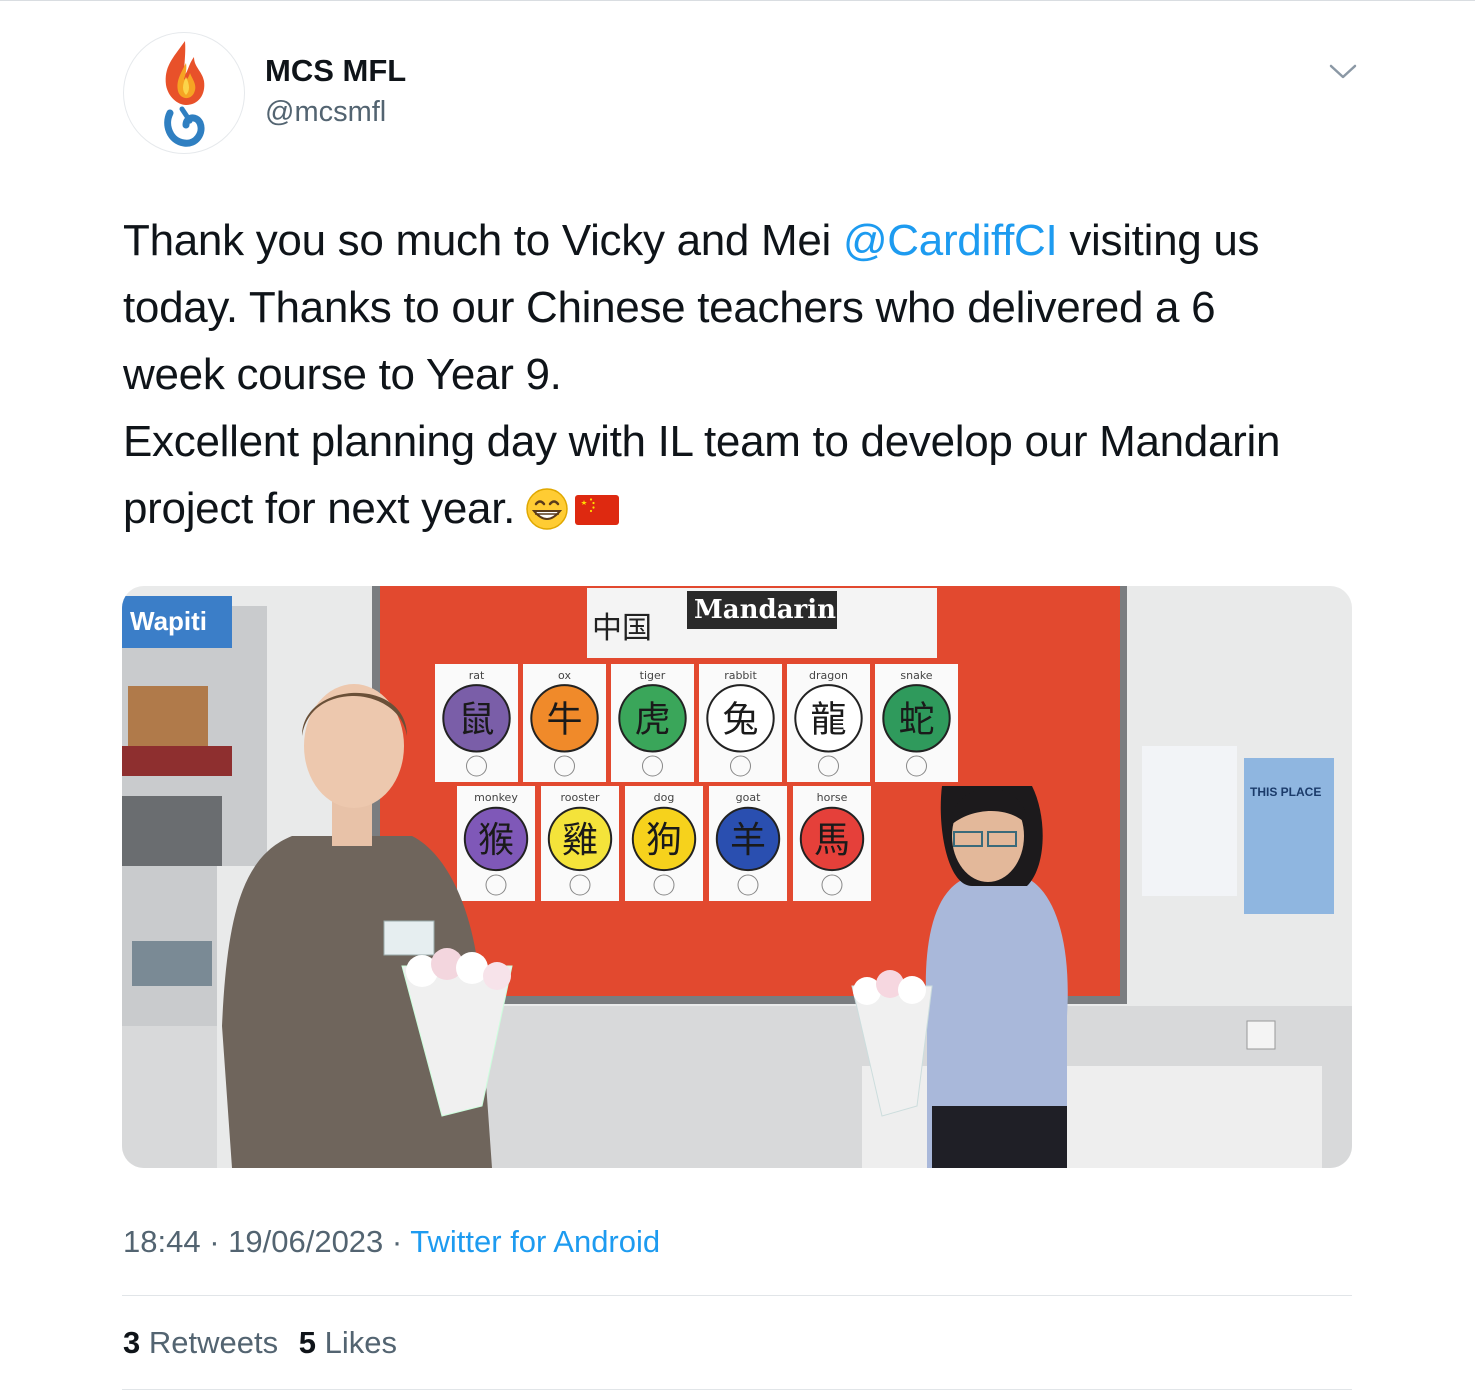 Image resolution: width=1475 pixels, height=1392 pixels. I want to click on chevron-down-icon, so click(1343, 71).